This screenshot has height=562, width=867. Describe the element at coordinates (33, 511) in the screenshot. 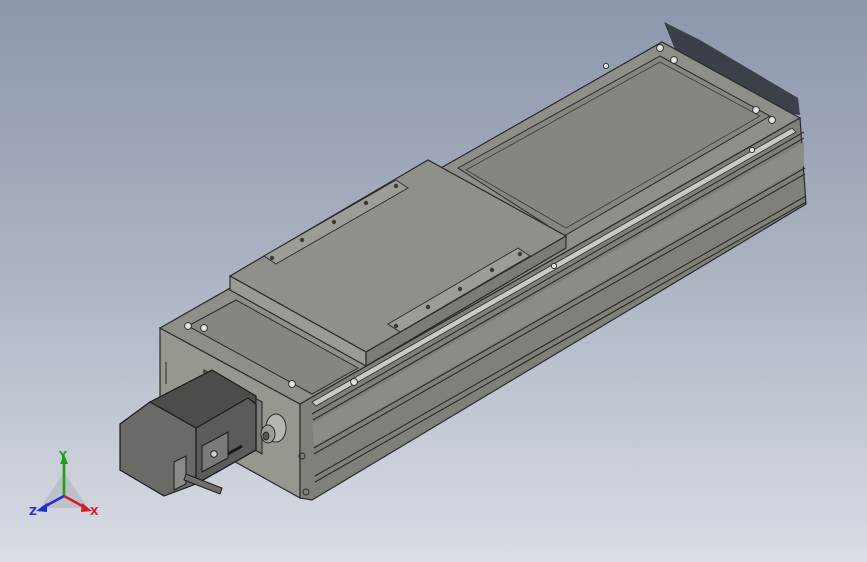

I see `z-axis-label: Z` at that location.